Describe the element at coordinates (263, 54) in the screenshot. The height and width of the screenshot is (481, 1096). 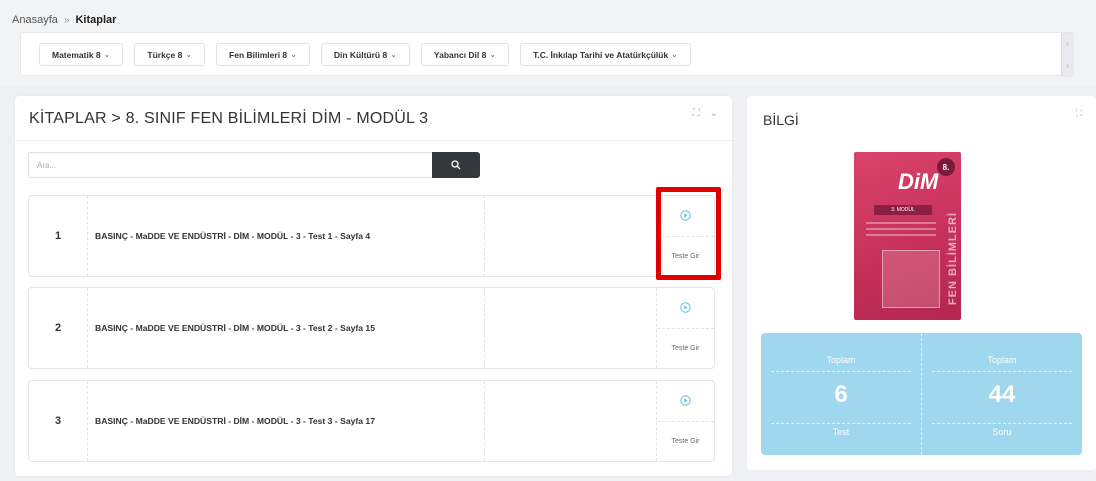
I see `subject-tab-fen: Fen Bilimleri 8 ⌄` at that location.